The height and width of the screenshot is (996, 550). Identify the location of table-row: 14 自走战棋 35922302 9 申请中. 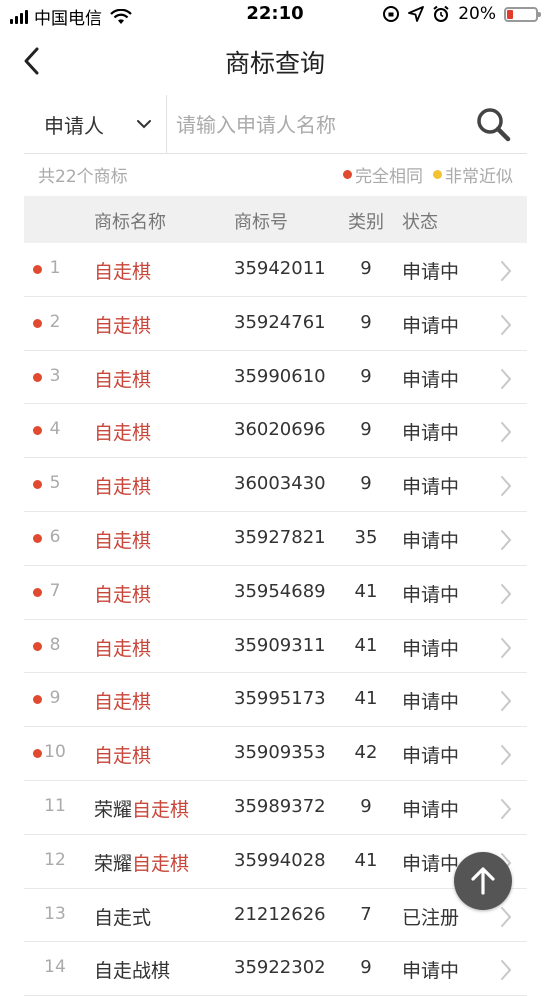
(275, 969).